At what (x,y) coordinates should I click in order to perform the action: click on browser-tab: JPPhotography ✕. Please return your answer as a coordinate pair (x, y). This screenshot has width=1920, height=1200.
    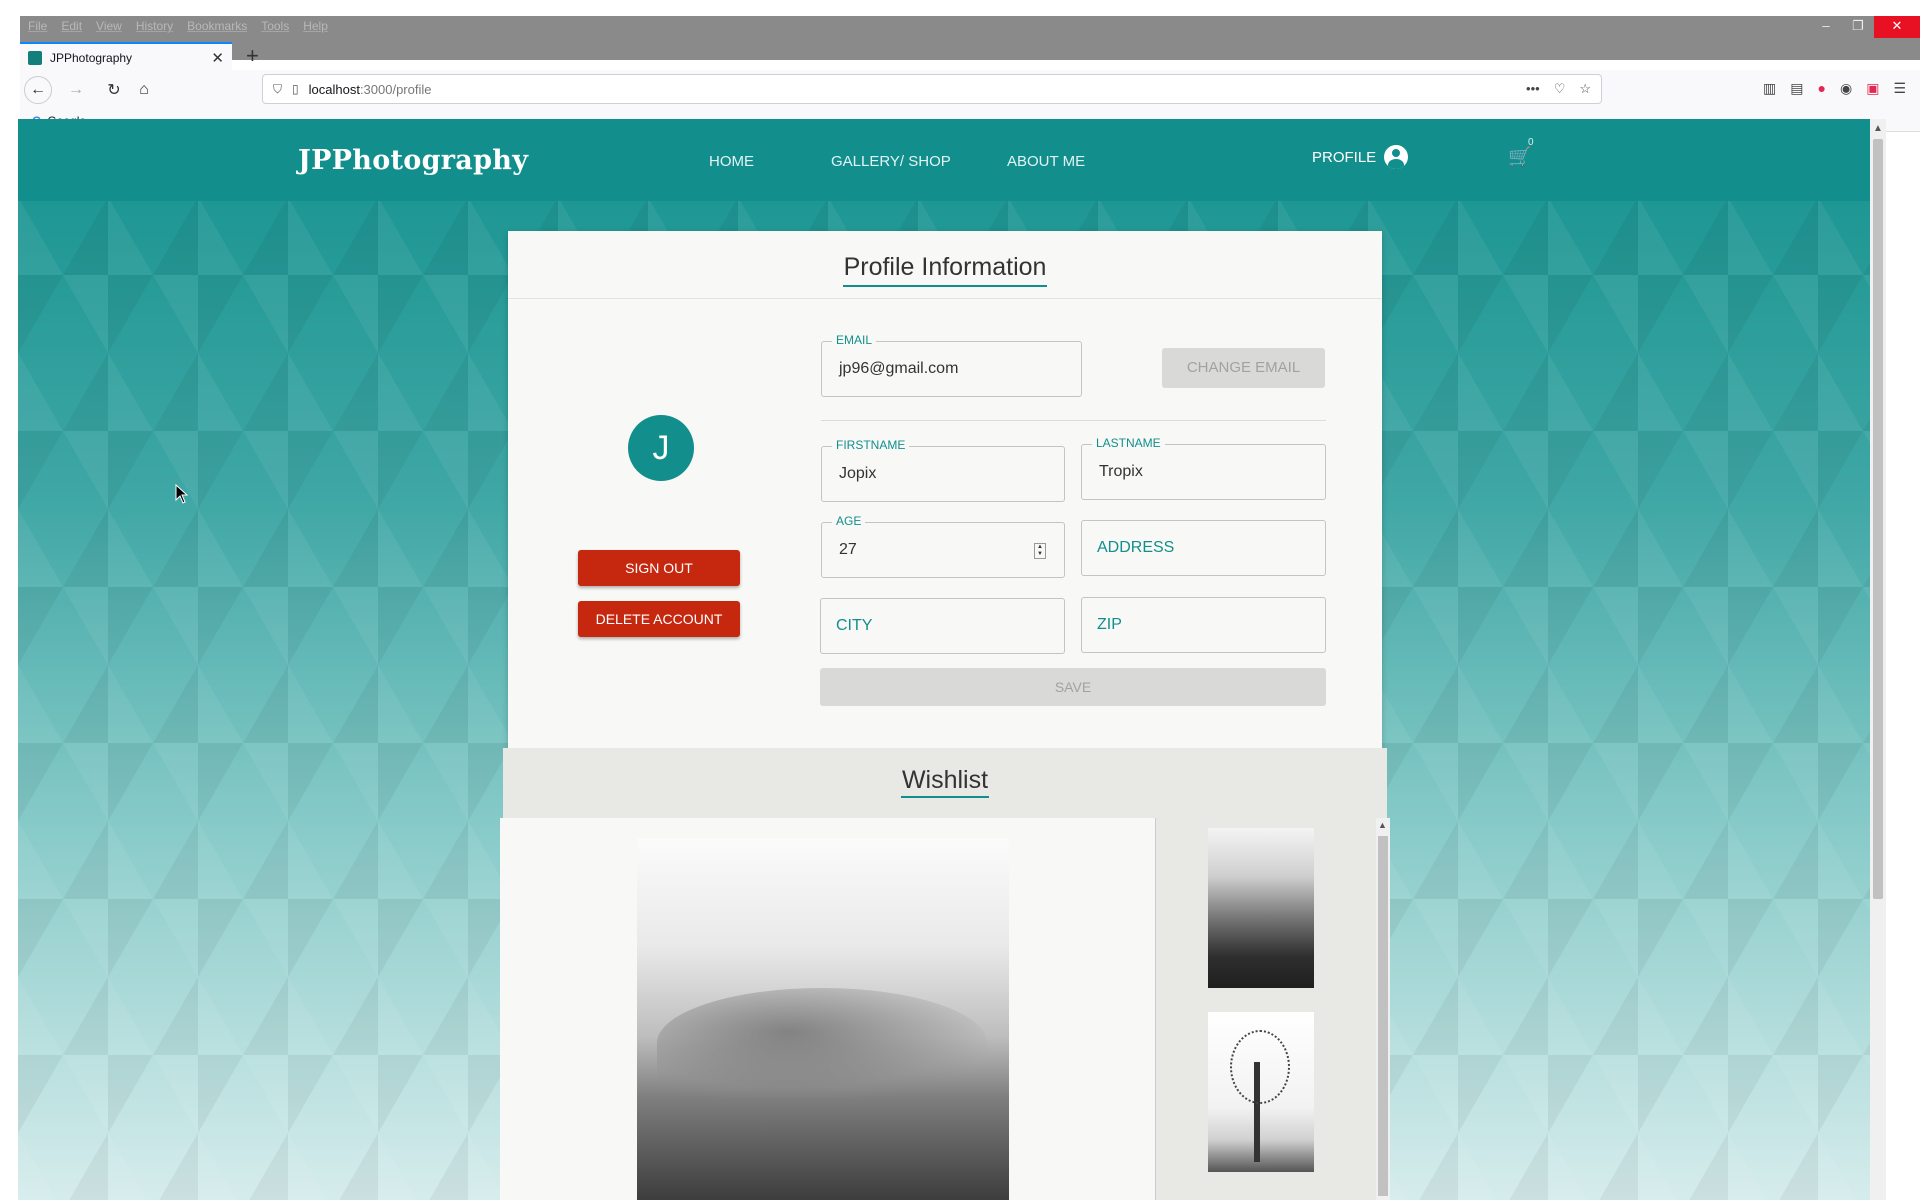
    Looking at the image, I should click on (126, 57).